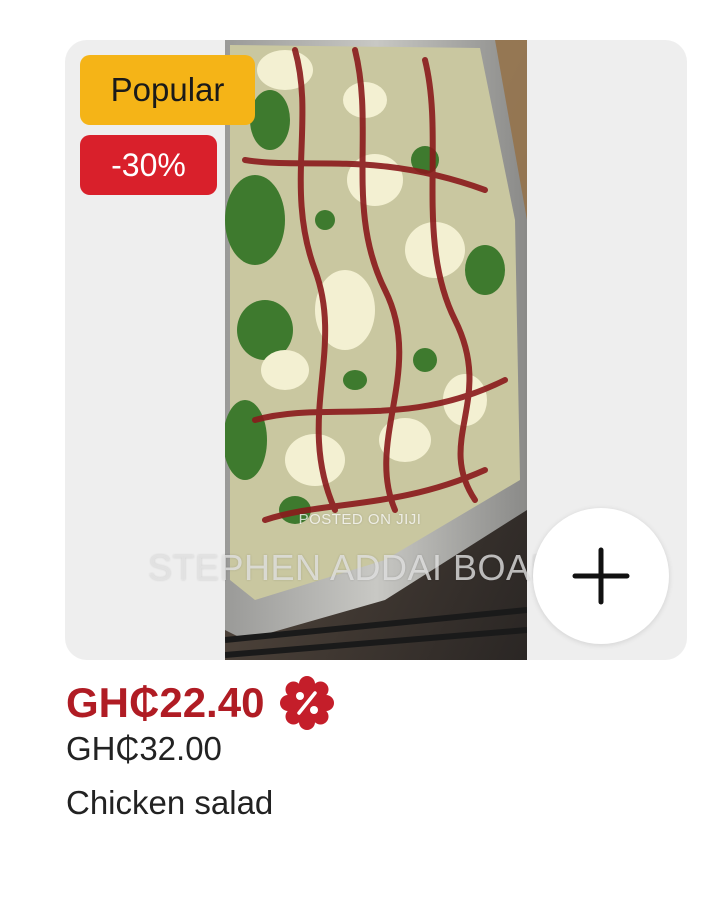  I want to click on watermark-posted-on: POSTED ON JIJI, so click(360, 519).